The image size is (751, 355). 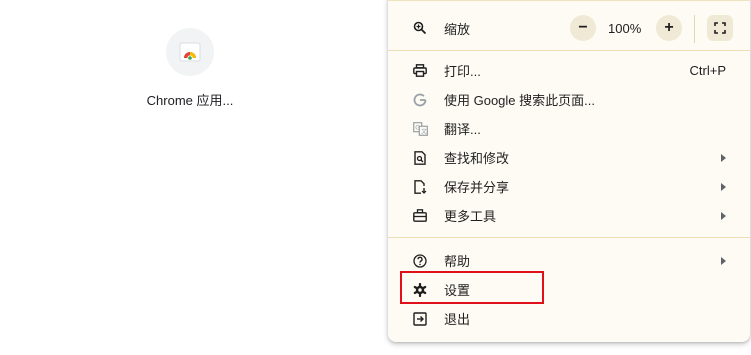 What do you see at coordinates (569, 318) in the screenshot?
I see `menu-item-exit: 退出` at bounding box center [569, 318].